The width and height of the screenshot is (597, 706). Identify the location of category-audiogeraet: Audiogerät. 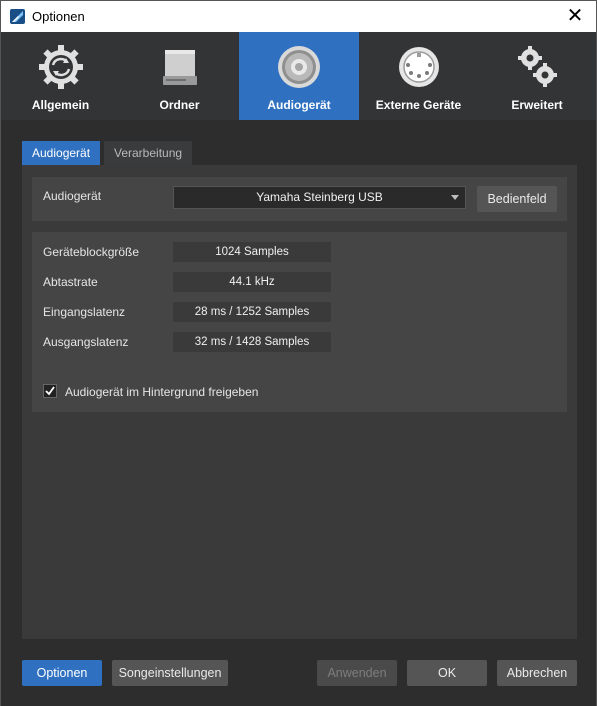
(299, 76).